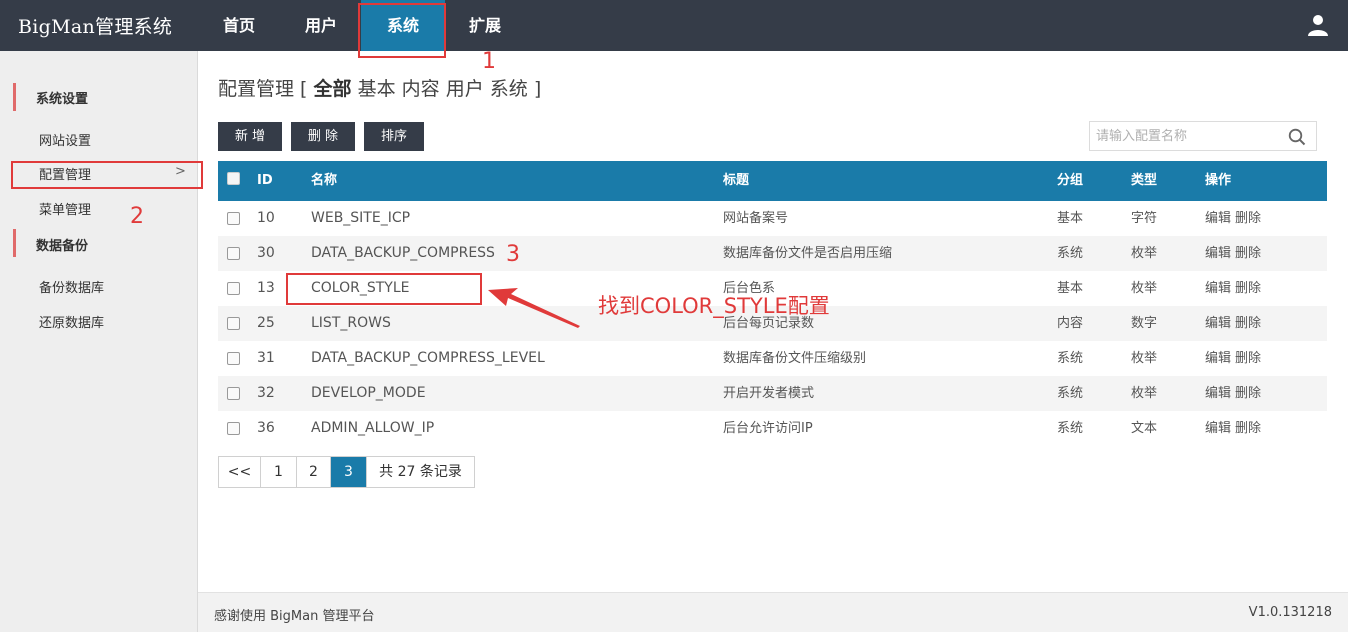 This screenshot has width=1348, height=632. Describe the element at coordinates (266, 288) in the screenshot. I see `row-id: 13` at that location.